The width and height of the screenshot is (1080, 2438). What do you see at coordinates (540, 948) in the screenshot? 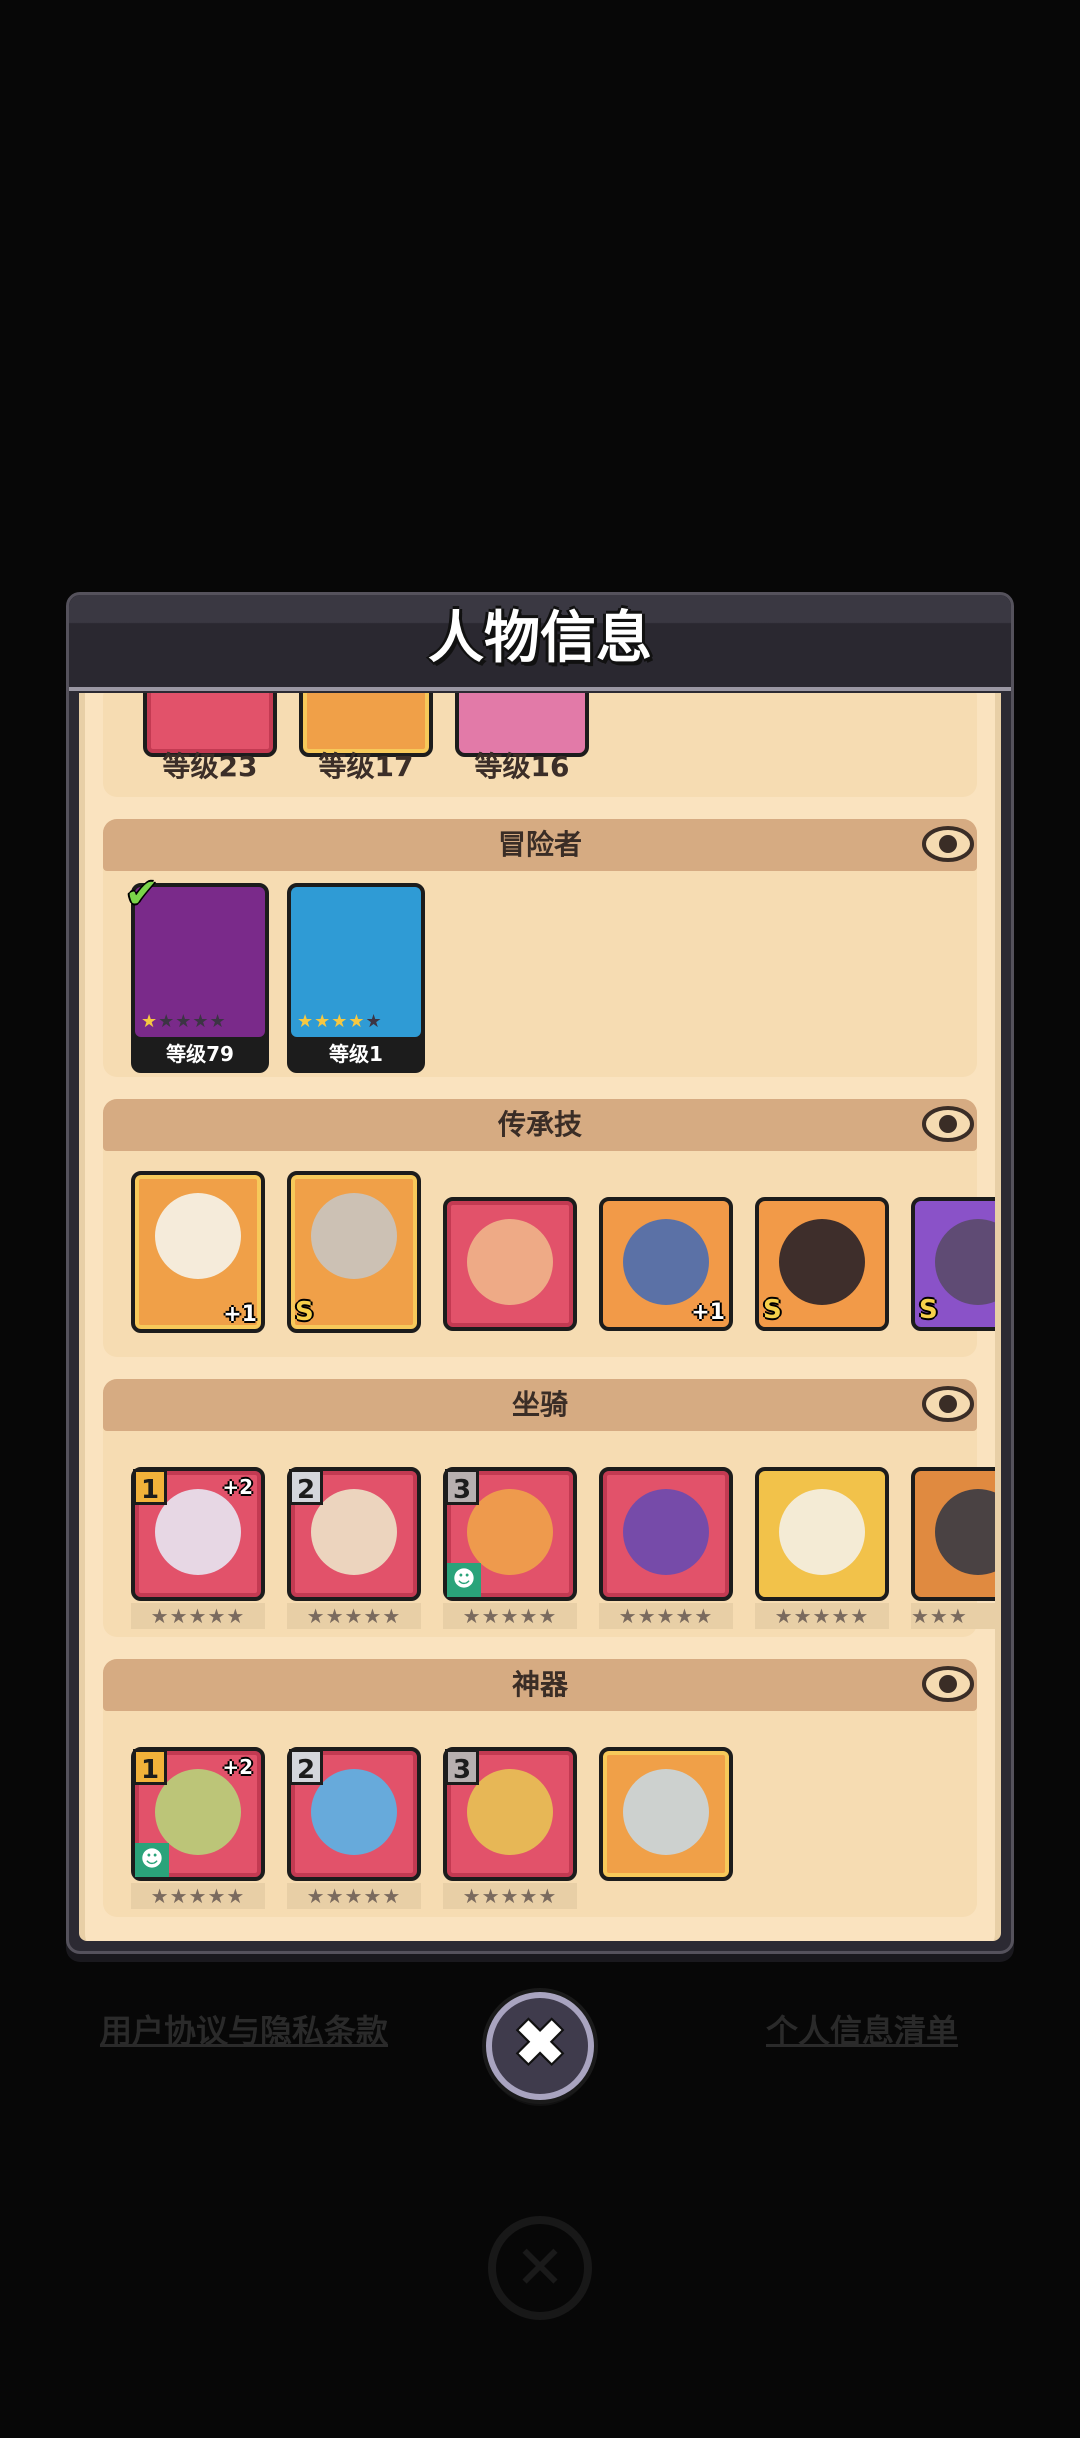
I see `adventurer-section: 冒险者 ★★★★★ 等级79 ✔ ★★★★★ 等级1` at bounding box center [540, 948].